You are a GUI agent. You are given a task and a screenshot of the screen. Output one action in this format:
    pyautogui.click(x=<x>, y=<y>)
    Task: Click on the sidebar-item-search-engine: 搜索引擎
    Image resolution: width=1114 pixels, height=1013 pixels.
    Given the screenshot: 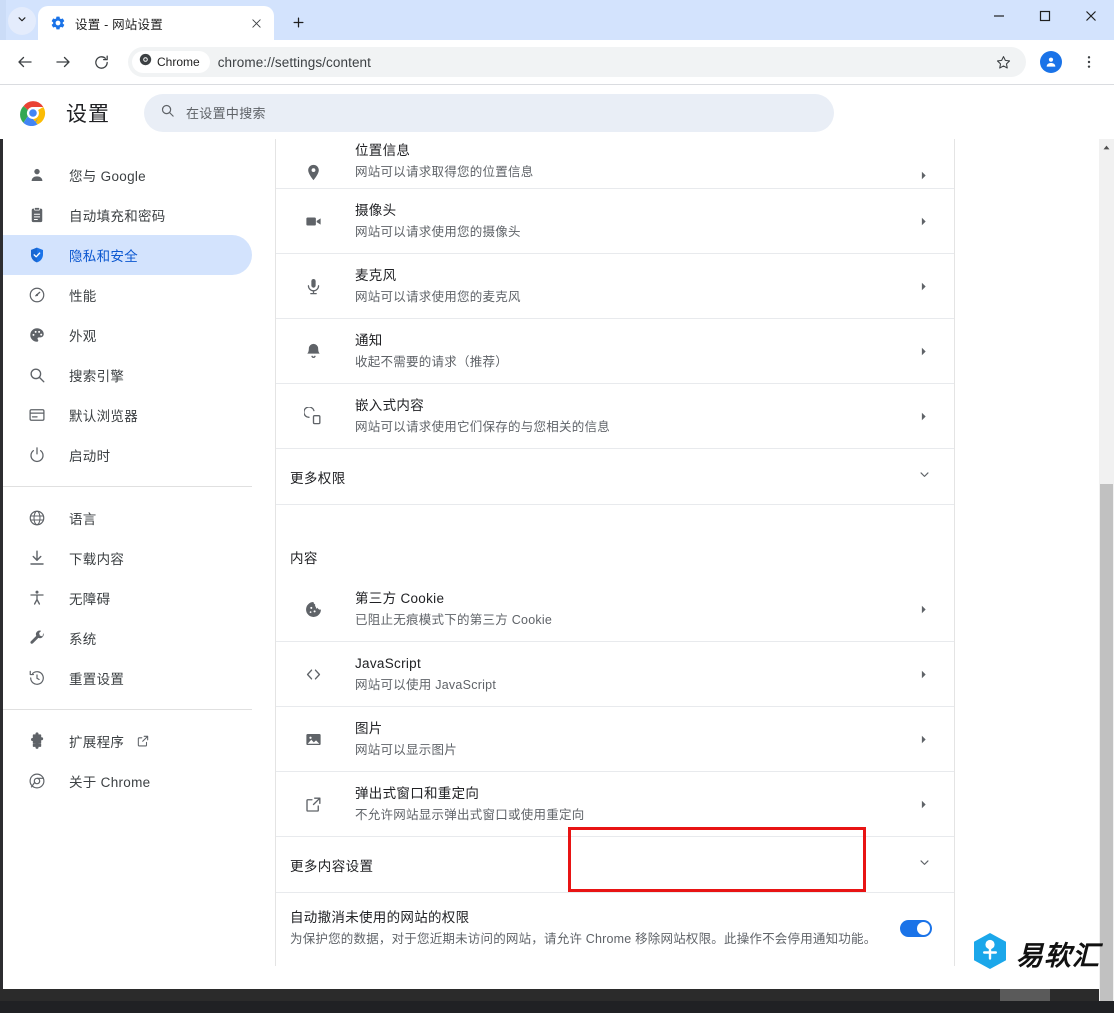 What is the action you would take?
    pyautogui.click(x=127, y=375)
    